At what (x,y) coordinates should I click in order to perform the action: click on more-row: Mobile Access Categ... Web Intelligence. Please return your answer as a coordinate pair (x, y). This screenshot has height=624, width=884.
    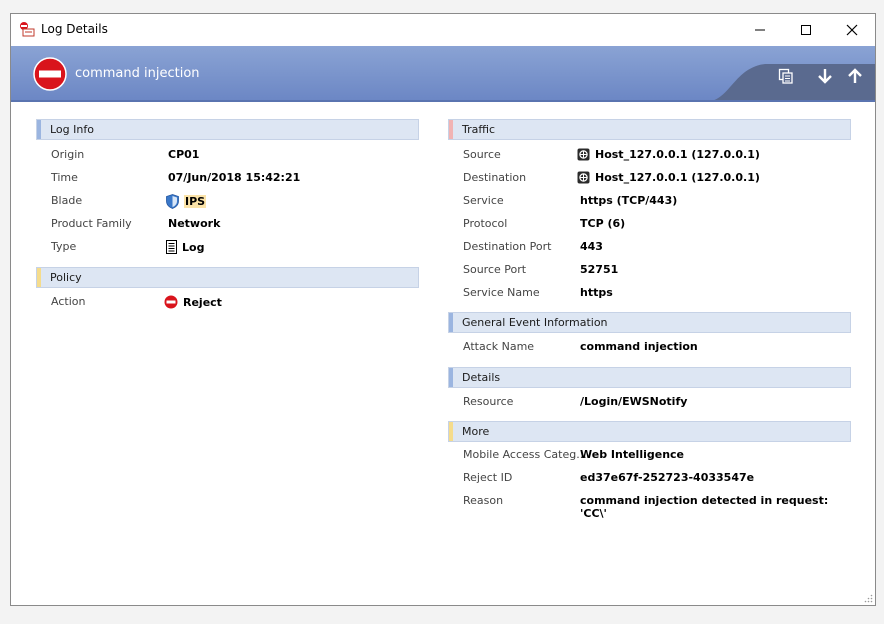
    Looking at the image, I should click on (574, 454).